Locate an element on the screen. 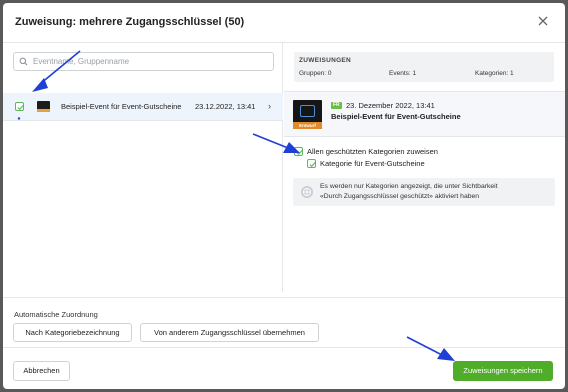 The height and width of the screenshot is (392, 568). auto-assign-label: Automatische Zuordnung is located at coordinates (56, 314).